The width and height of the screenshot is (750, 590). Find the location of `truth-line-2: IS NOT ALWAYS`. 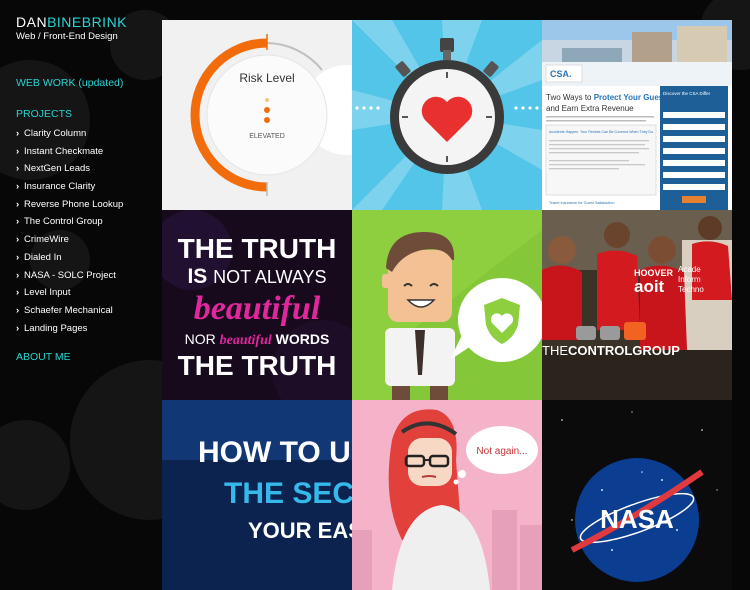

truth-line-2: IS NOT ALWAYS is located at coordinates (256, 276).